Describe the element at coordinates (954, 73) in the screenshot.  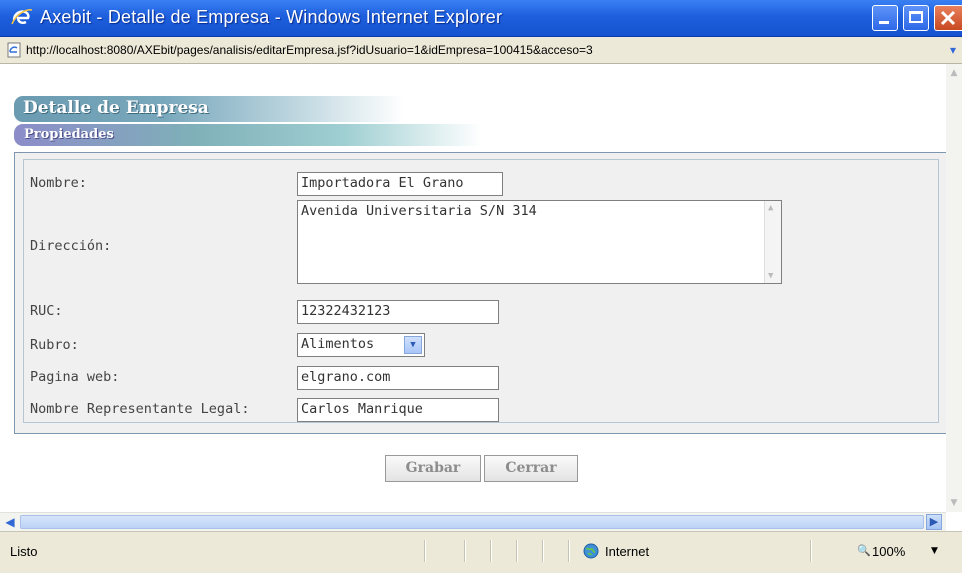
I see `scroll-up-arrow-icon: ▲` at that location.